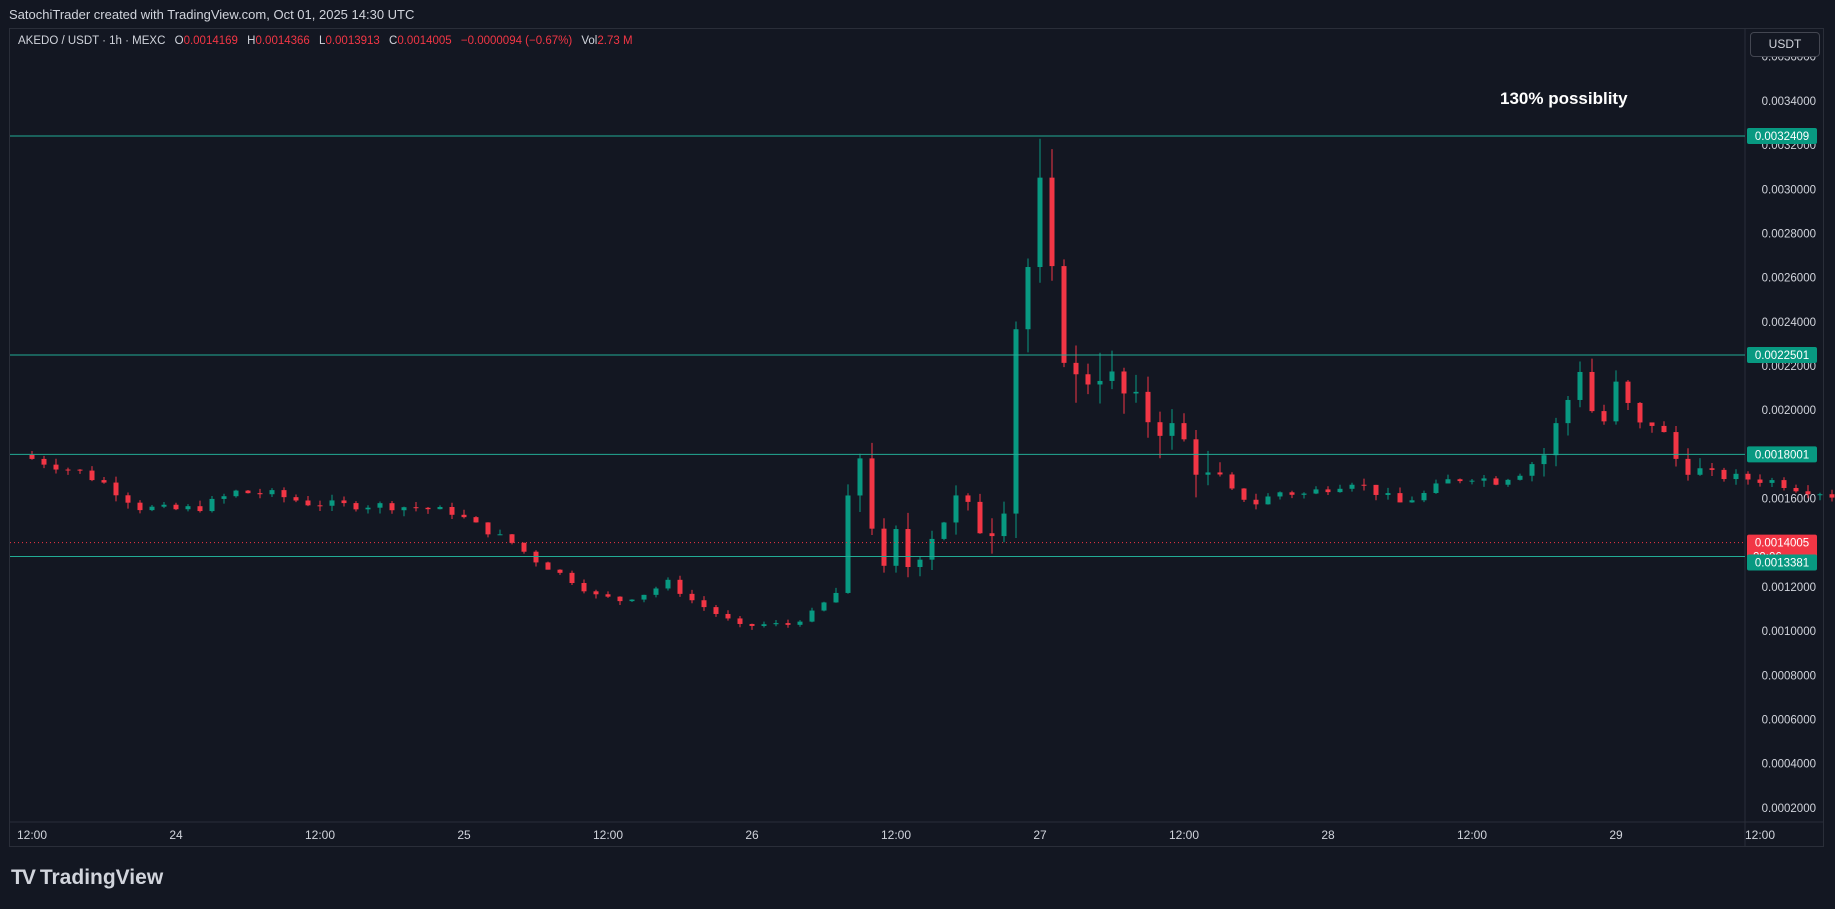 Image resolution: width=1835 pixels, height=909 pixels. I want to click on time-tick-label: 25, so click(464, 835).